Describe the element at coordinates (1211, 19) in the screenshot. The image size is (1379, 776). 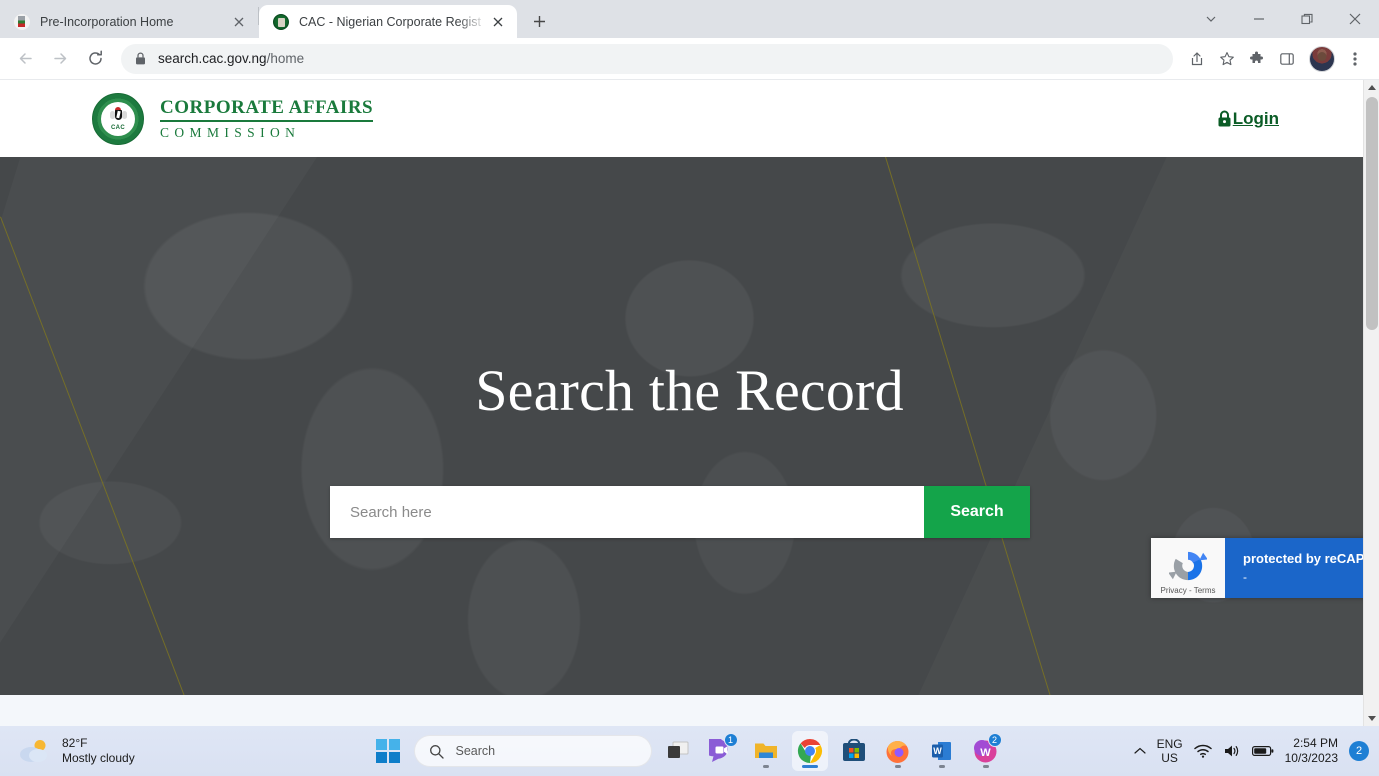
I see `tab-search-button` at that location.